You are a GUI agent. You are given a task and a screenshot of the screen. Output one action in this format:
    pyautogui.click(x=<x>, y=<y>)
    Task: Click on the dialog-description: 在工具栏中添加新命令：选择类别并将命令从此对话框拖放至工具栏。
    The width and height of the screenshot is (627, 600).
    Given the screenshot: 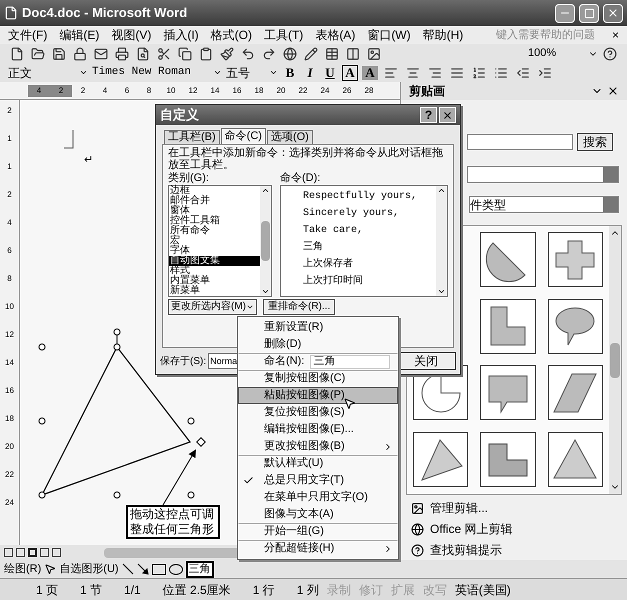 What is the action you would take?
    pyautogui.click(x=306, y=159)
    